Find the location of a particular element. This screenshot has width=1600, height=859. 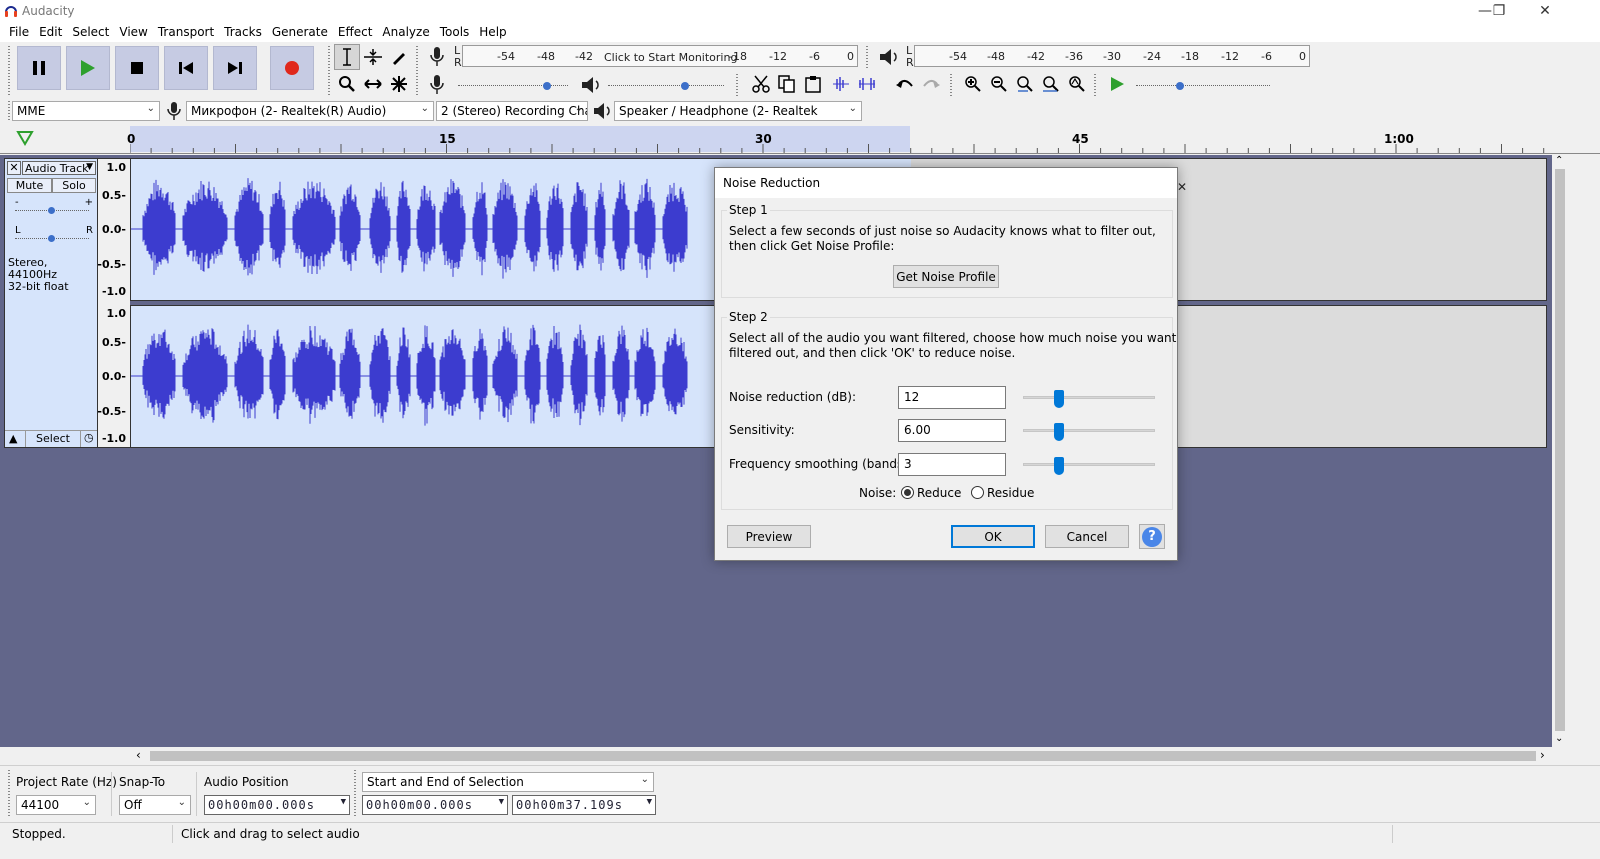

redo-button is located at coordinates (931, 84).